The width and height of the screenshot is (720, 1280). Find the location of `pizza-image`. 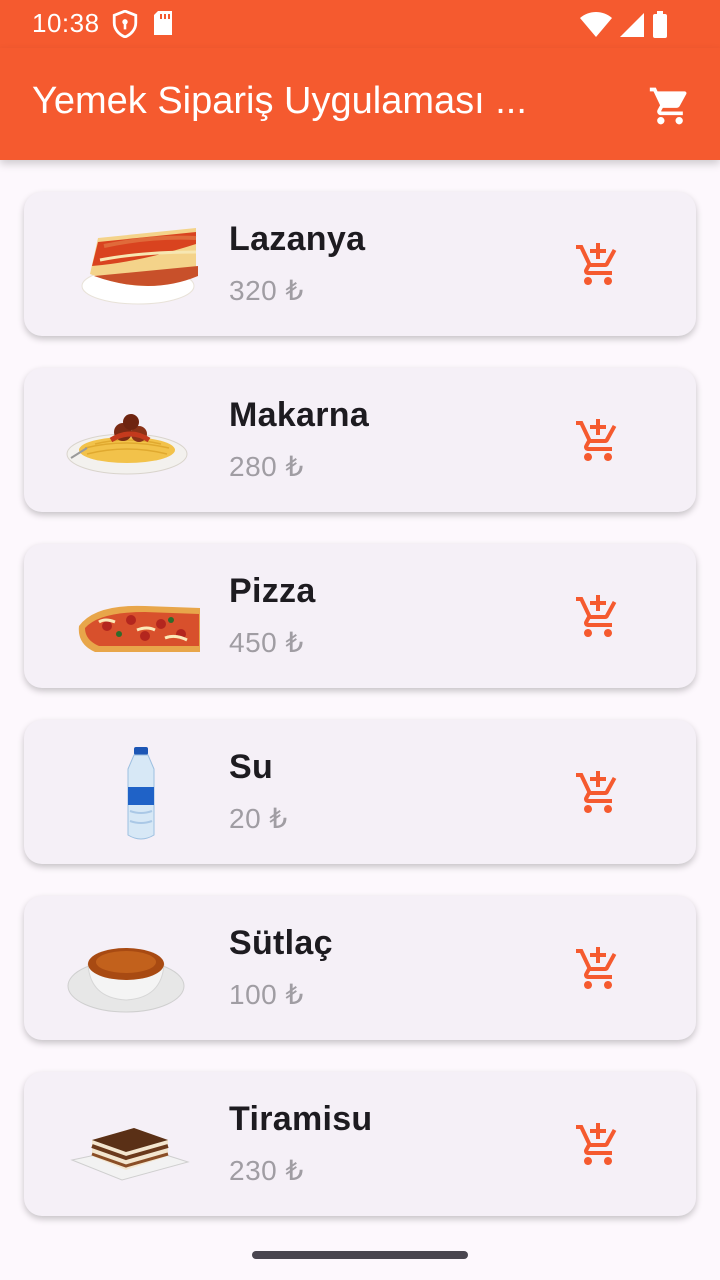

pizza-image is located at coordinates (139, 628).